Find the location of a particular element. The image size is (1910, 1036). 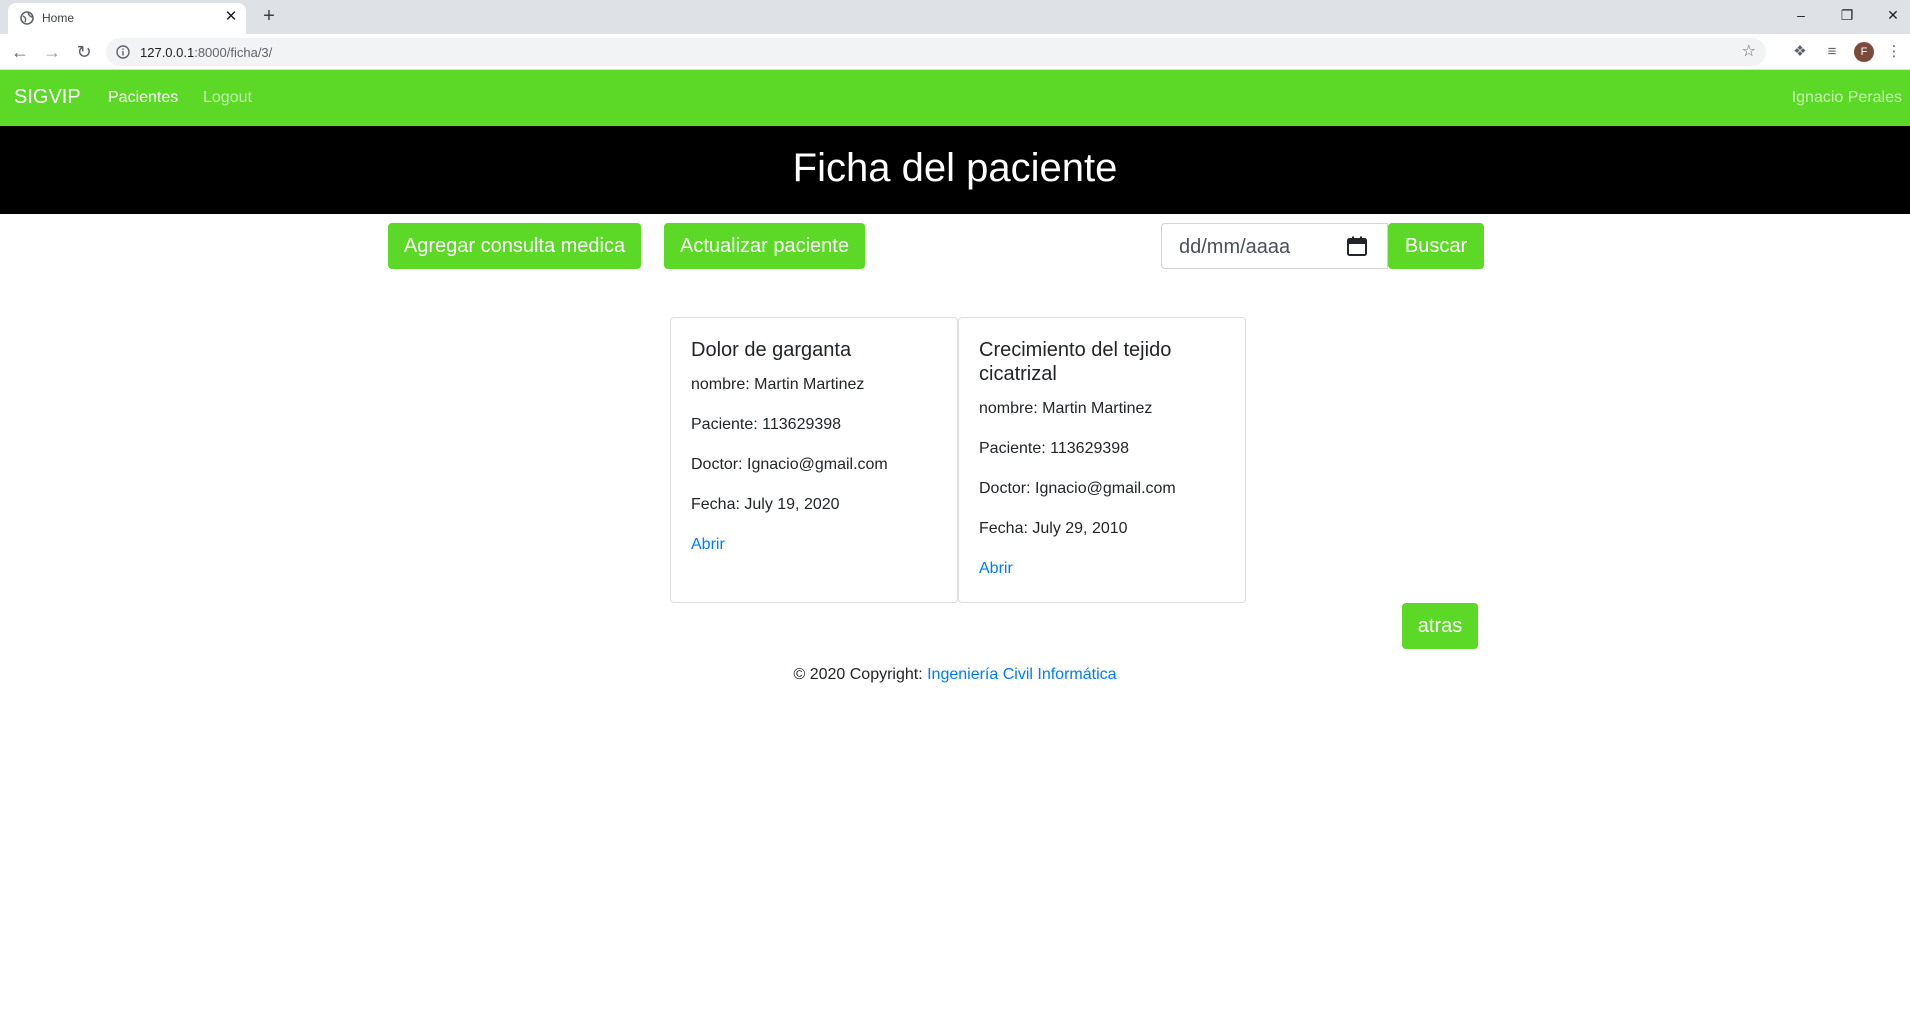

nav-user-name: Ignacio Perales is located at coordinates (1847, 98).